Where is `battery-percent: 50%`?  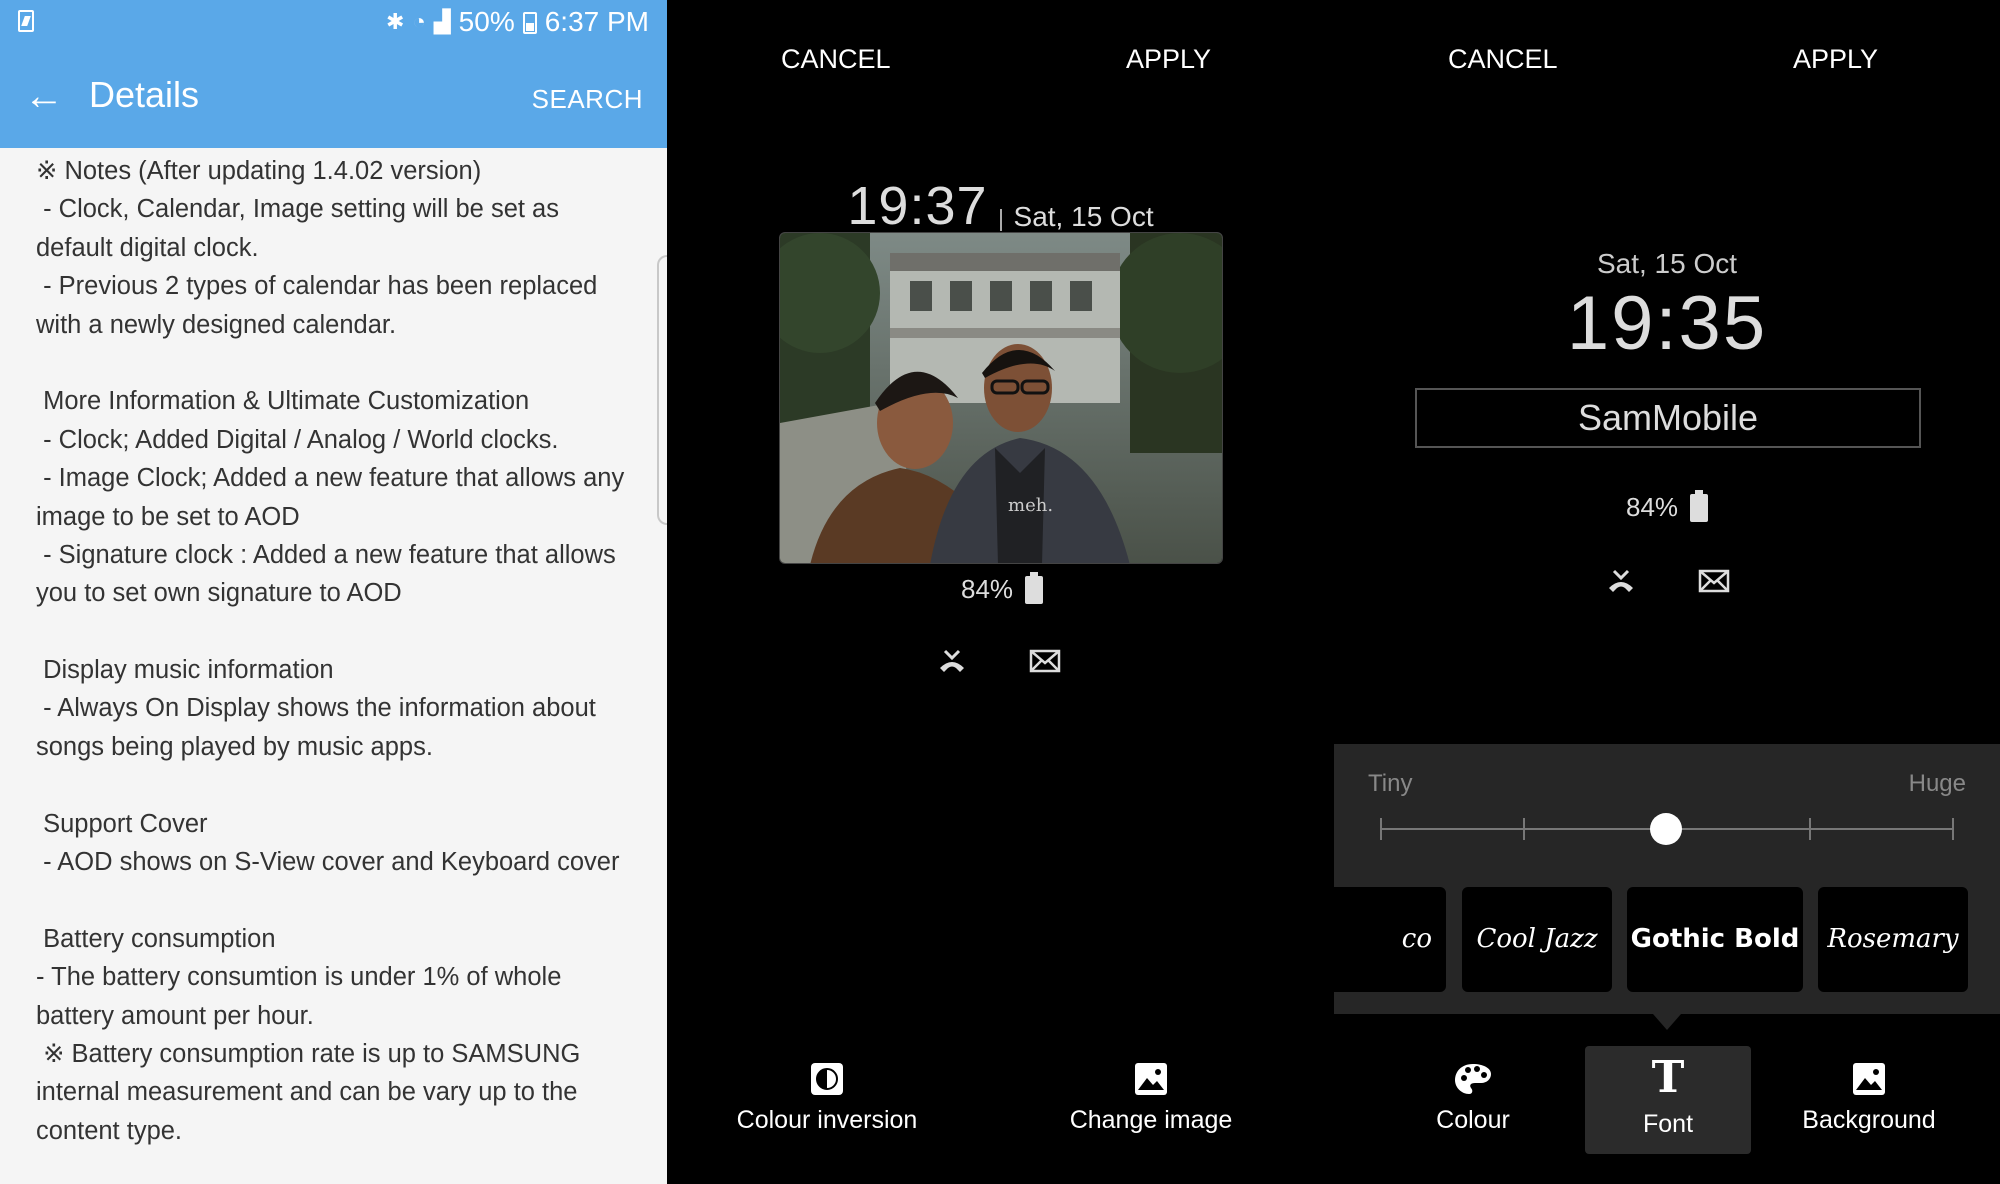
battery-percent: 50% is located at coordinates (486, 21).